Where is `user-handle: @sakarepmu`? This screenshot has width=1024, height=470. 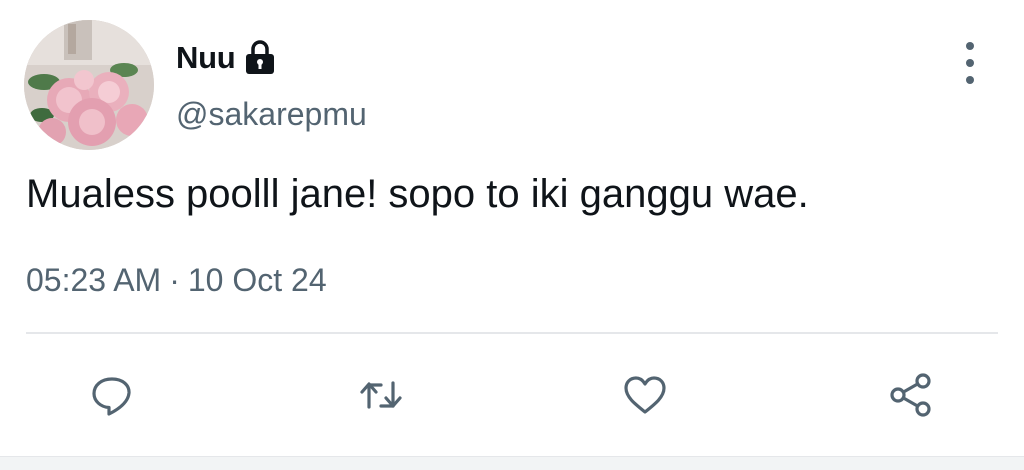
user-handle: @sakarepmu is located at coordinates (271, 114).